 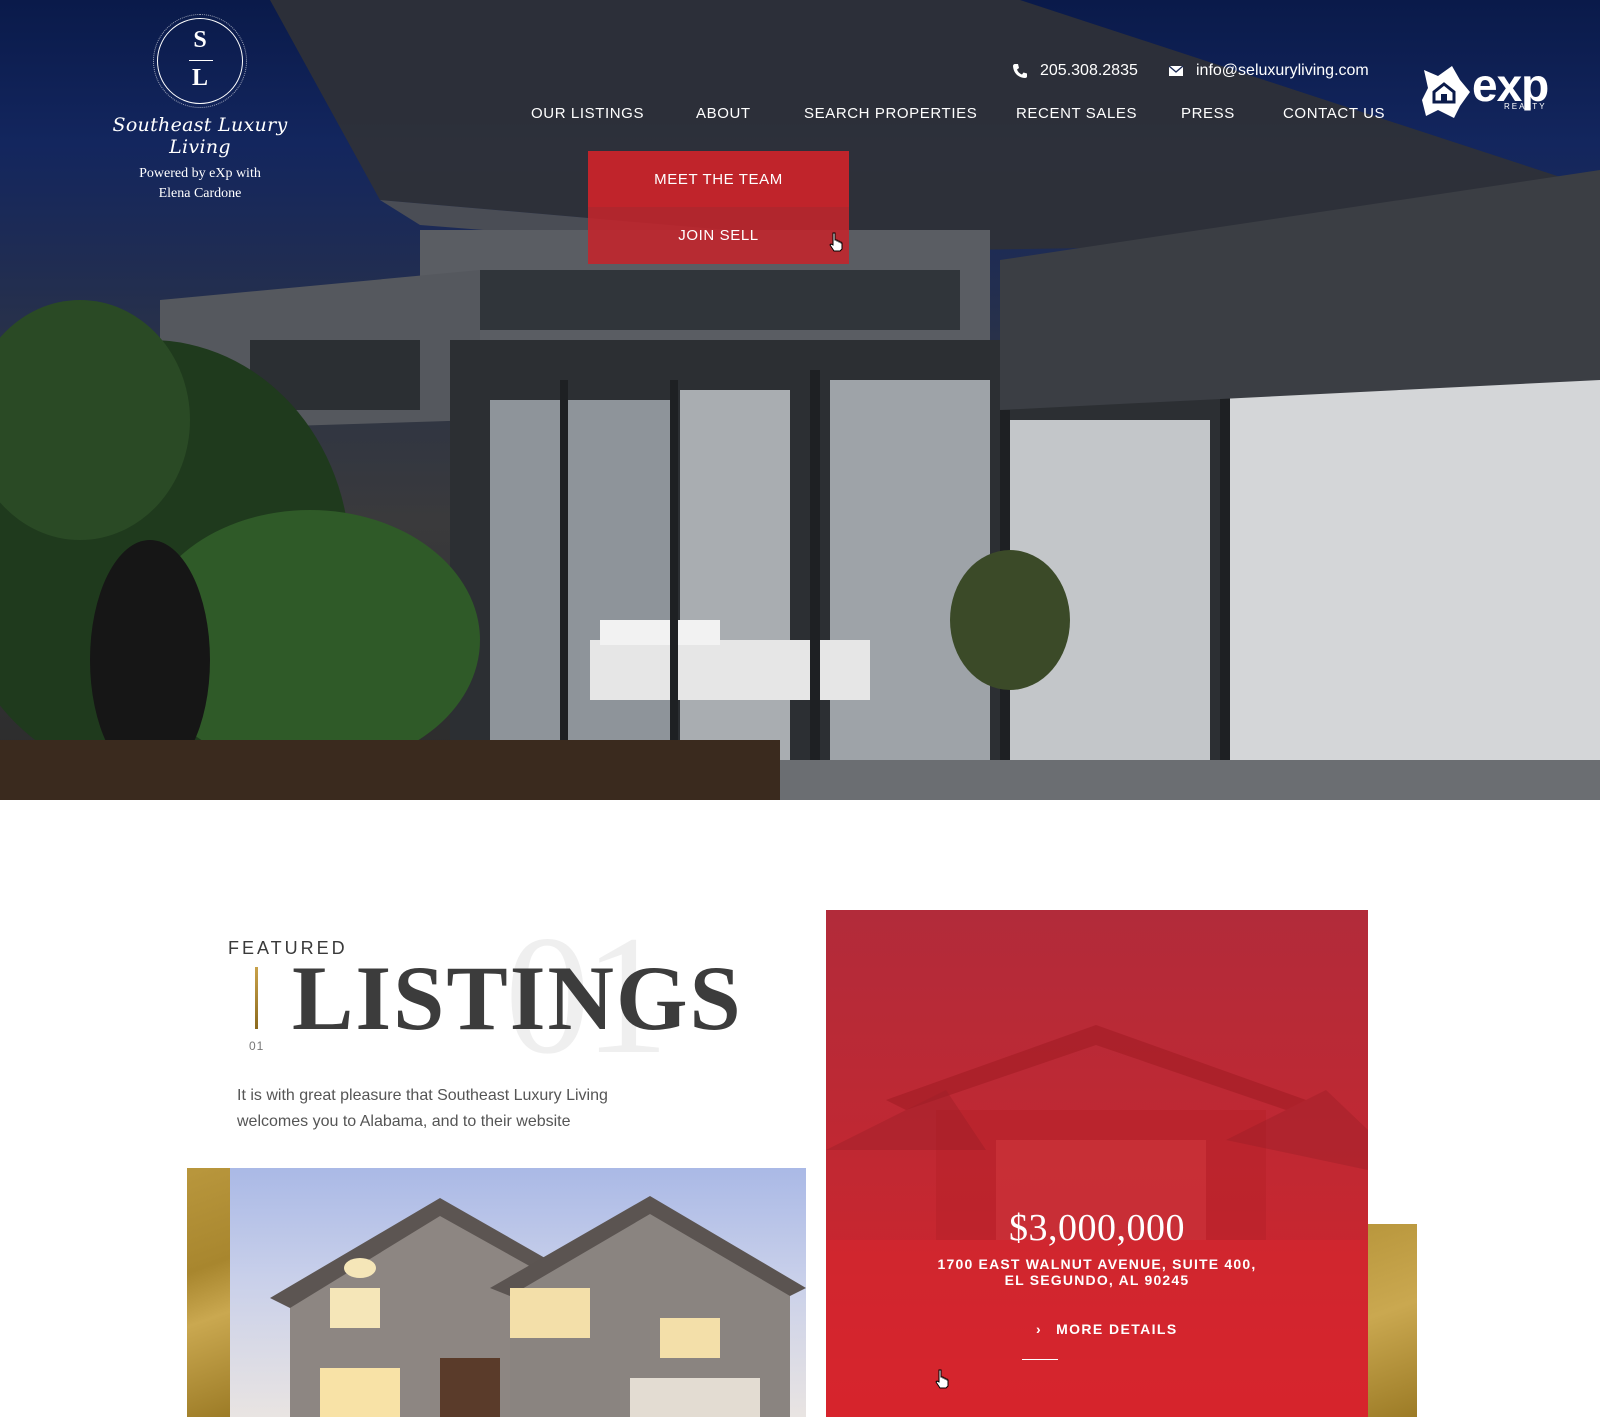 What do you see at coordinates (200, 184) in the screenshot?
I see `logo-subtitle: Powered by eXp with Elena Cardone` at bounding box center [200, 184].